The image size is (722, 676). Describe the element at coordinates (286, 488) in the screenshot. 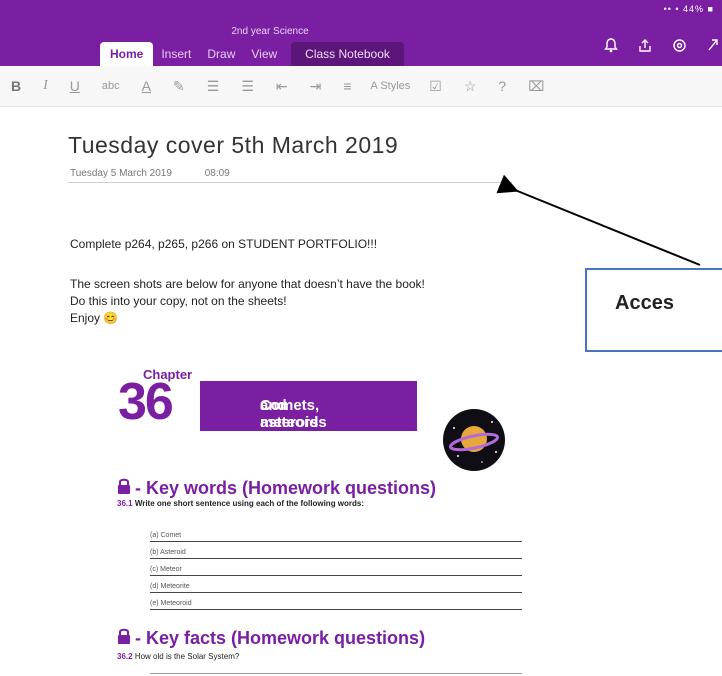

I see `key-words-heading: - Key words (Homework questions)` at that location.